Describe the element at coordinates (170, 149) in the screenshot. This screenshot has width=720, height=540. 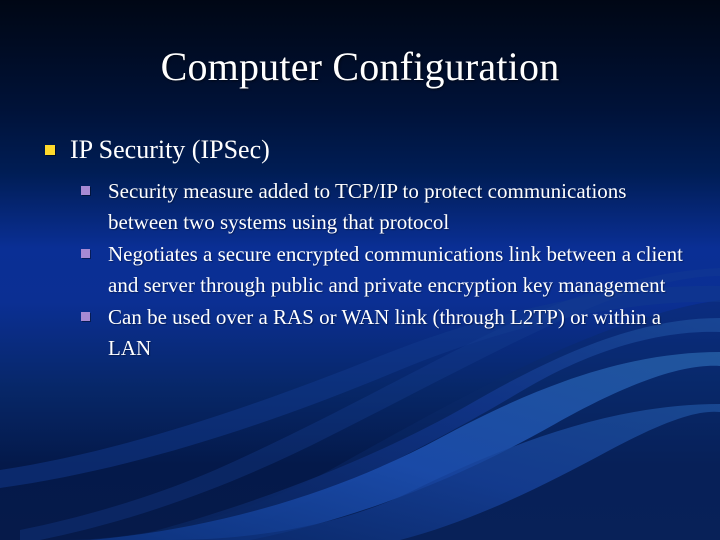
I see `bullet-level1-text: IP Security (IPSec)` at that location.